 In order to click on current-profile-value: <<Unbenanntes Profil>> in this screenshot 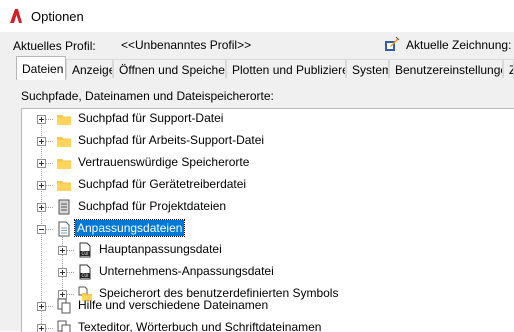, I will do `click(186, 45)`.